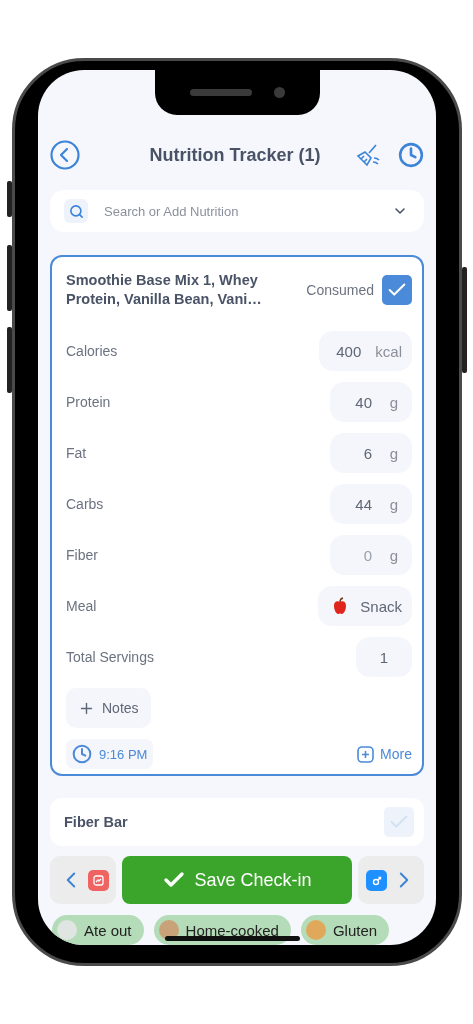 This screenshot has height=1024, width=473. Describe the element at coordinates (369, 155) in the screenshot. I see `broom-icon` at that location.